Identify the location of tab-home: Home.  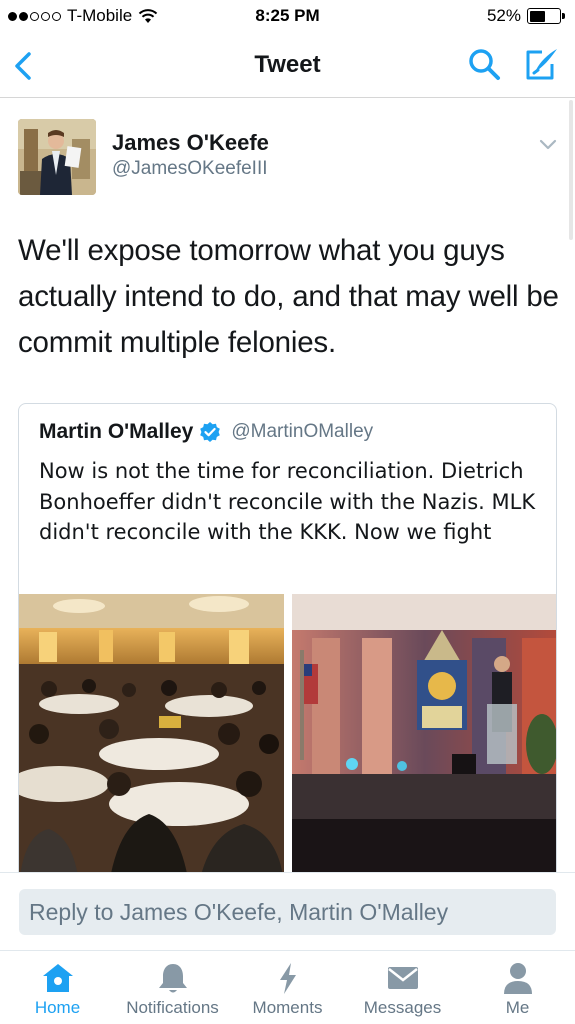
(57, 987).